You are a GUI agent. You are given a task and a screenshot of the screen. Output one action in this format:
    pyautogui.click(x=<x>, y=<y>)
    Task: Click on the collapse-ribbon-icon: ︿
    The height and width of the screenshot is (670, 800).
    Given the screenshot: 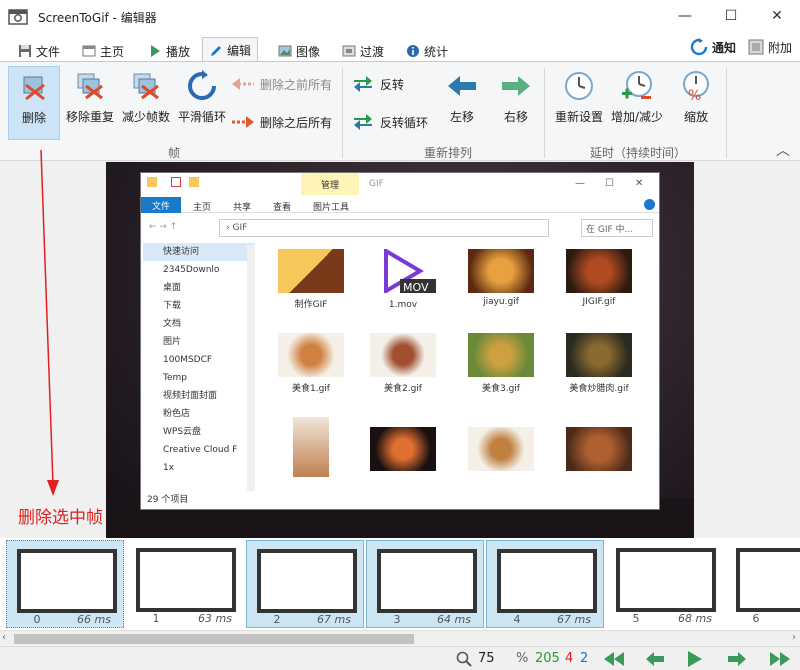 What is the action you would take?
    pyautogui.click(x=783, y=150)
    